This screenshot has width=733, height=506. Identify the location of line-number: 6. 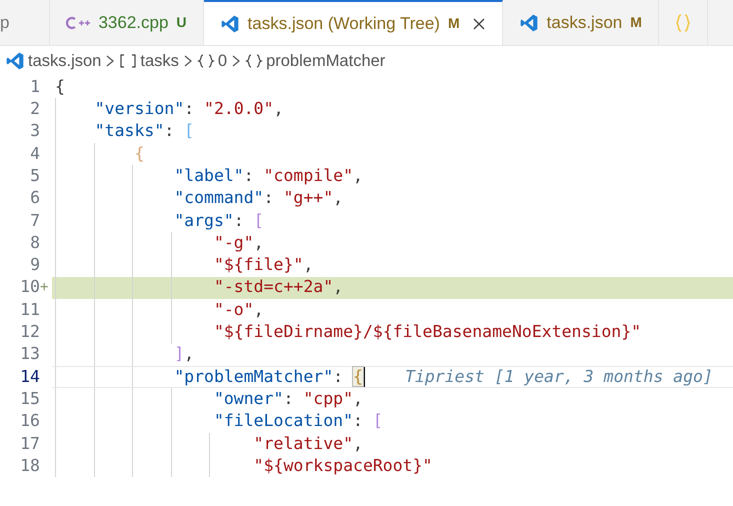
(35, 198).